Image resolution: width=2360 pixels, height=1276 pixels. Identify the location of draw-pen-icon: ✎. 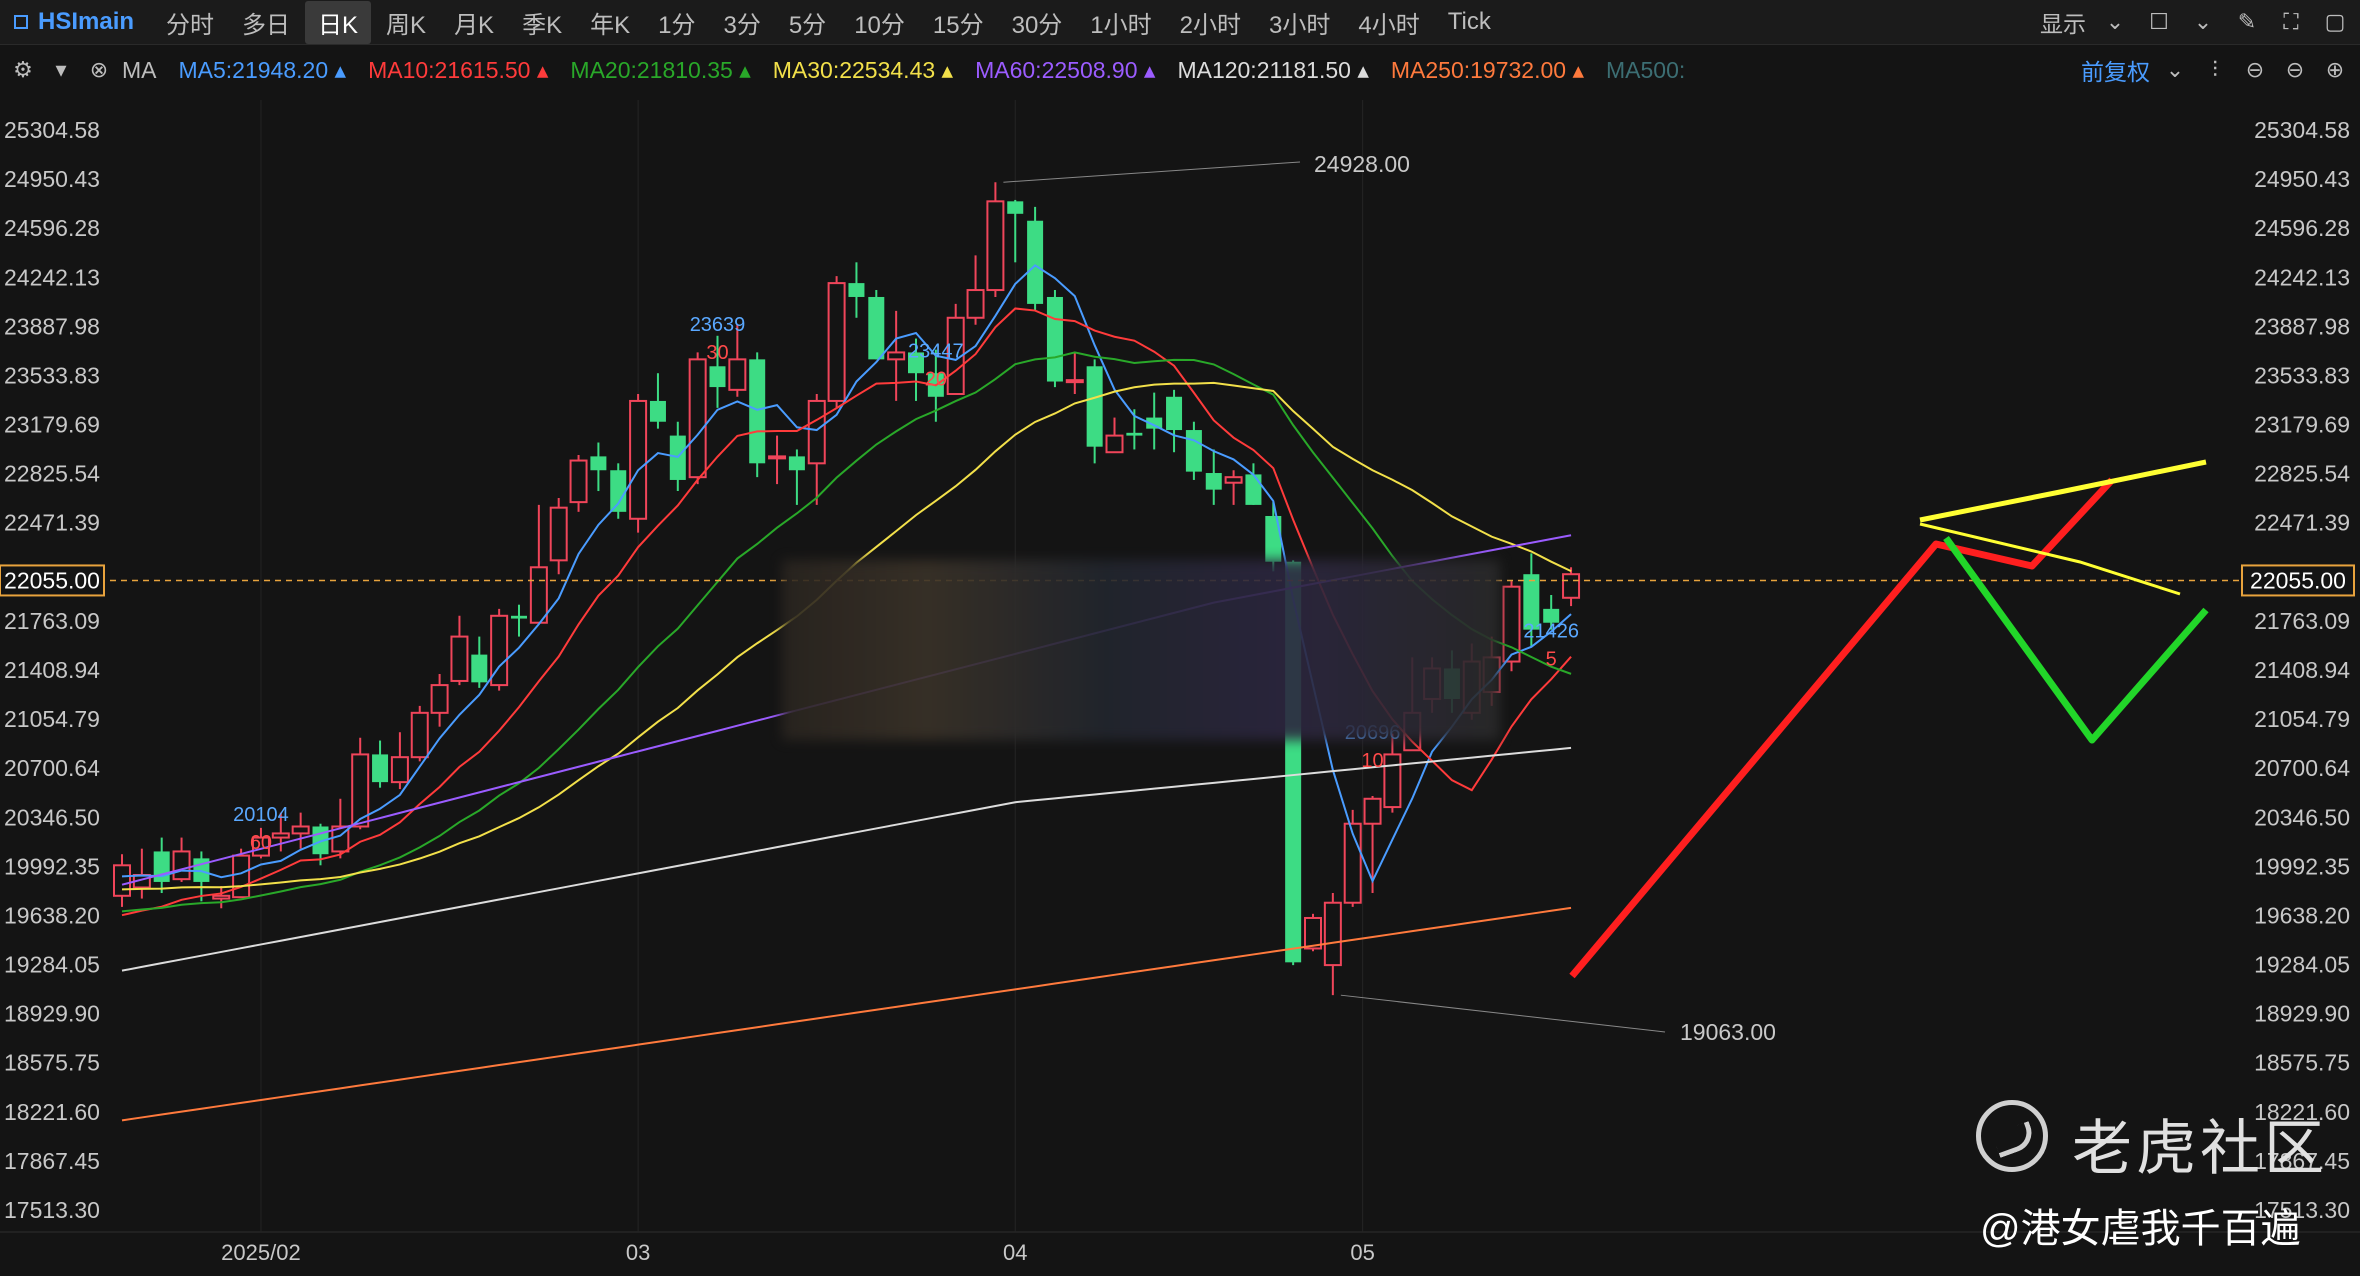
(2247, 22).